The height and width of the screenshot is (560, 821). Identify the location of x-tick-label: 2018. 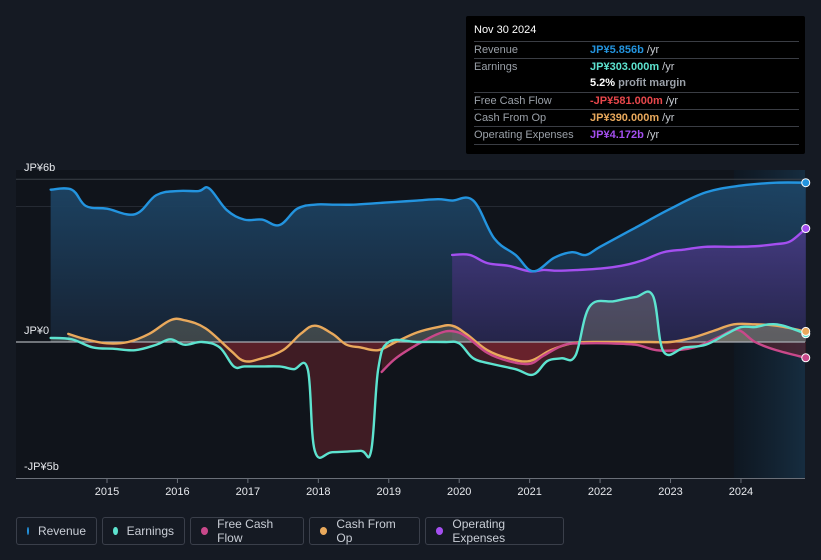
(318, 492).